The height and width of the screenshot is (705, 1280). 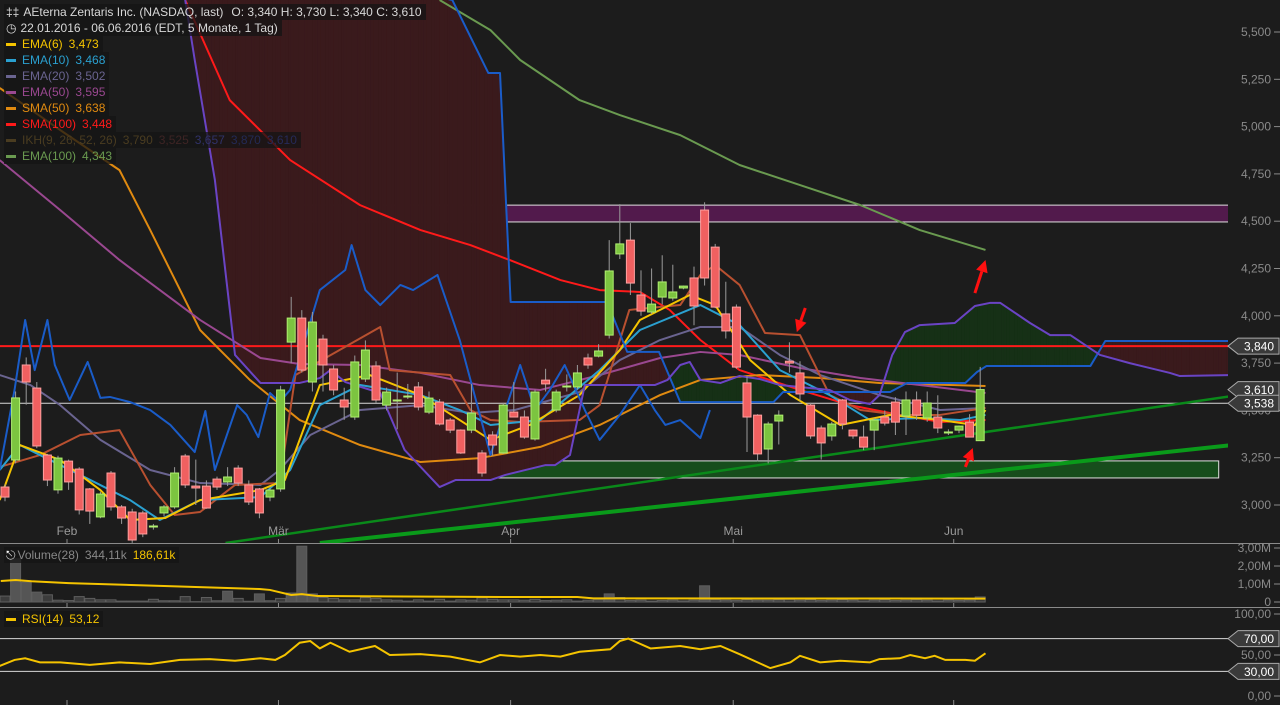 I want to click on legend-item: SMA(100) 3,448, so click(x=215, y=124).